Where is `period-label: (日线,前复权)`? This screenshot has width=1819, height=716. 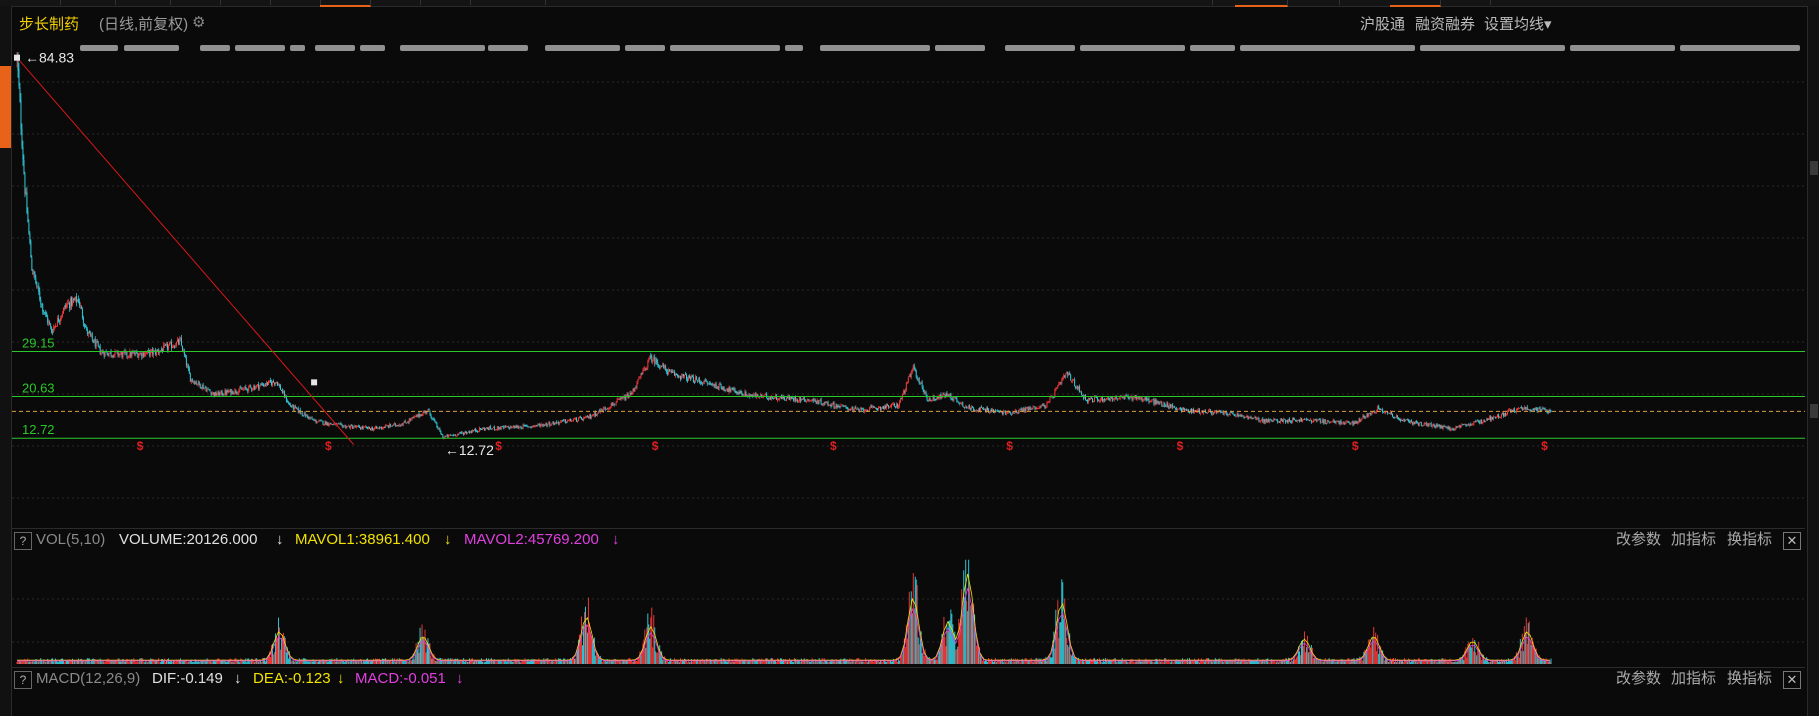
period-label: (日线,前复权) is located at coordinates (143, 23).